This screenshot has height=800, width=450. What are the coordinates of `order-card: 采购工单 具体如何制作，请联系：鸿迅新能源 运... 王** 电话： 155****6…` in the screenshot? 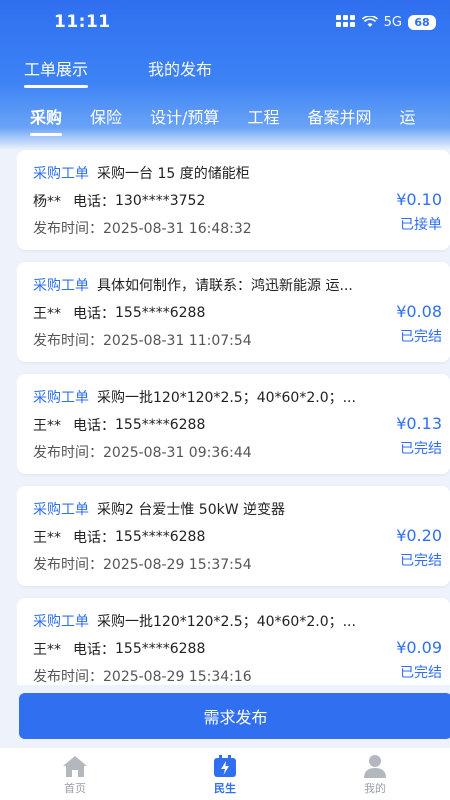 It's located at (233, 312).